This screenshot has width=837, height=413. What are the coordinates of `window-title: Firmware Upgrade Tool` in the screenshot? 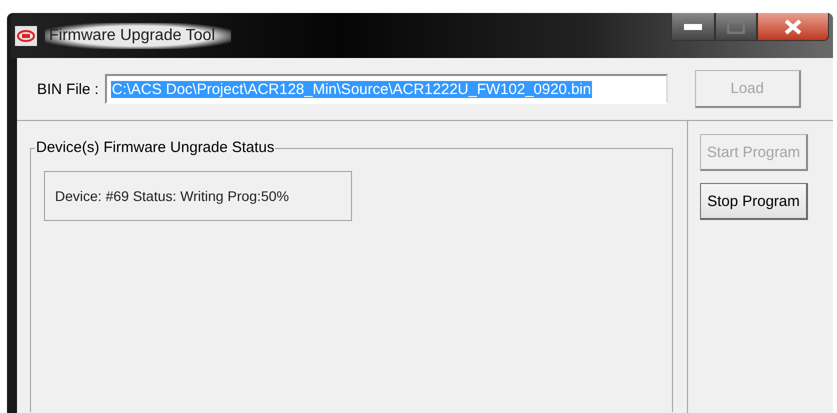 It's located at (138, 35).